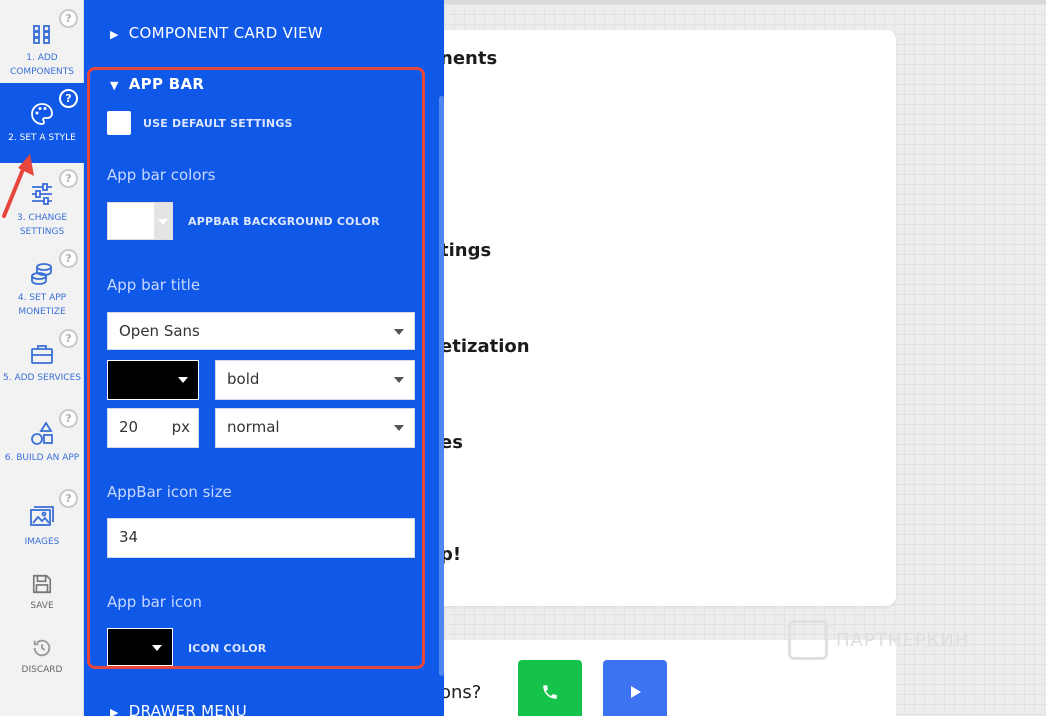 The width and height of the screenshot is (1046, 716). Describe the element at coordinates (42, 433) in the screenshot. I see `shapes-icon` at that location.